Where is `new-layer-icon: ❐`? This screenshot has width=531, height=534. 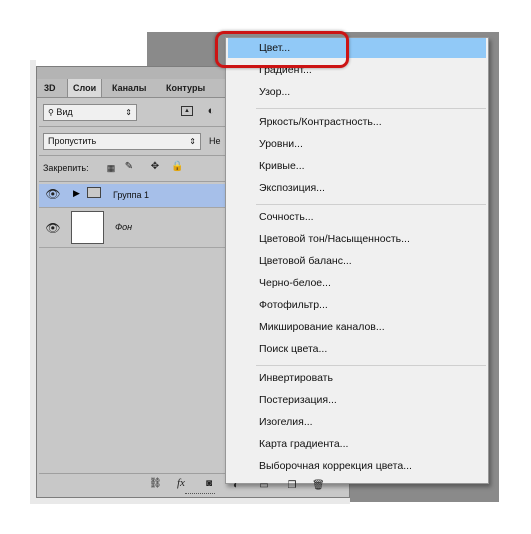
new-layer-icon: ❐ is located at coordinates (292, 486).